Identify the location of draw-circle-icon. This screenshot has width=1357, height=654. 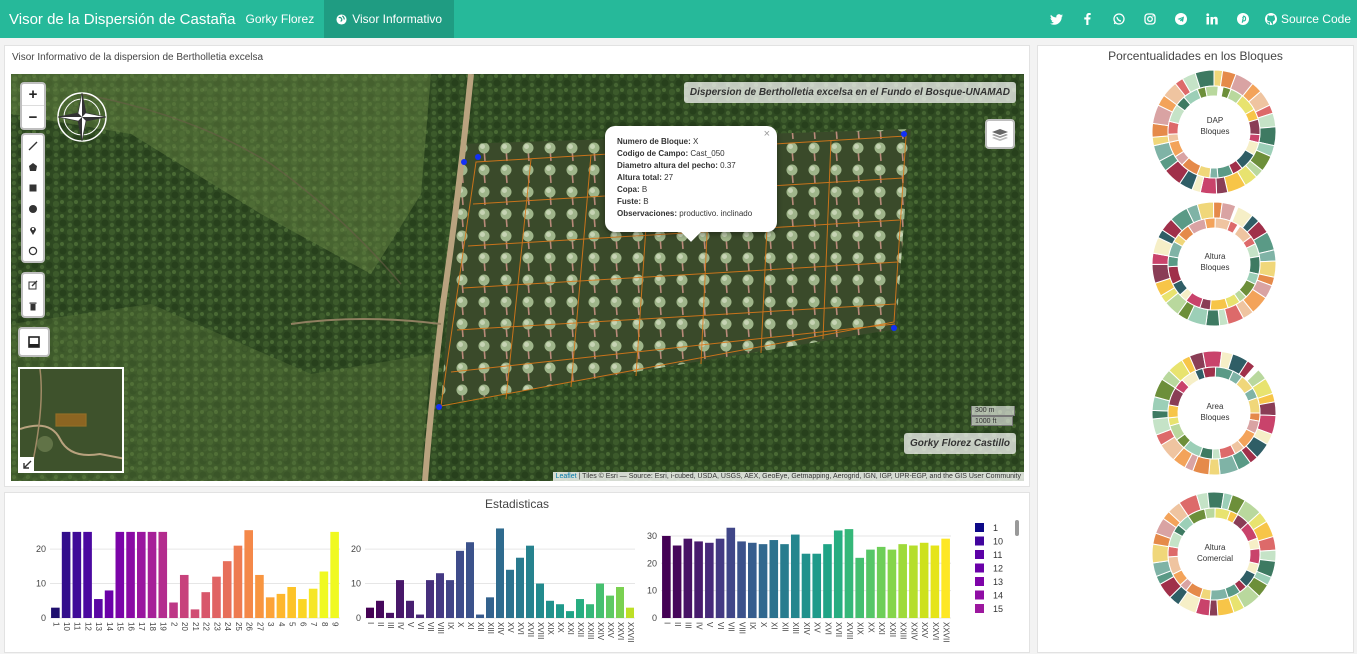
(33, 208).